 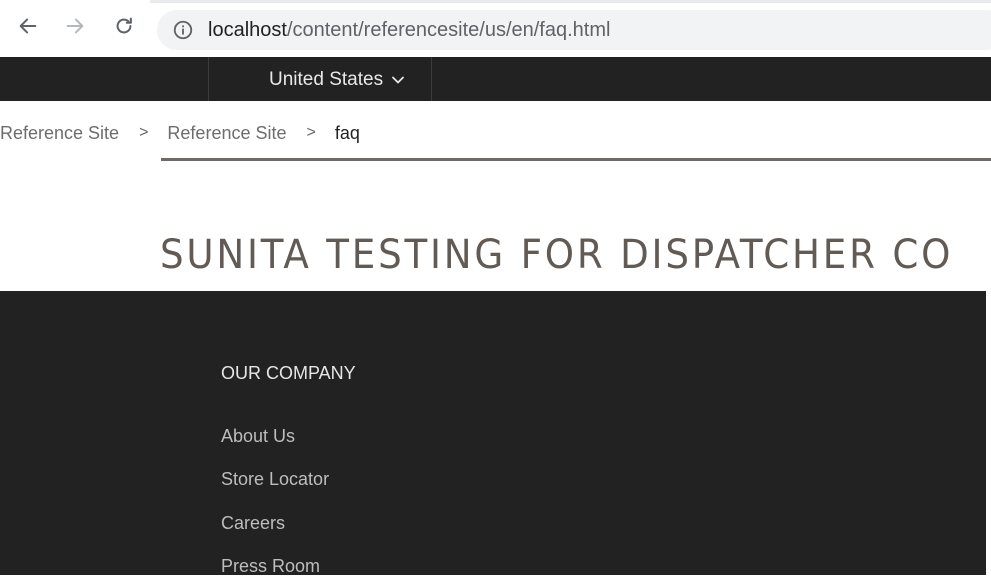 I want to click on back-button, so click(x=28, y=28).